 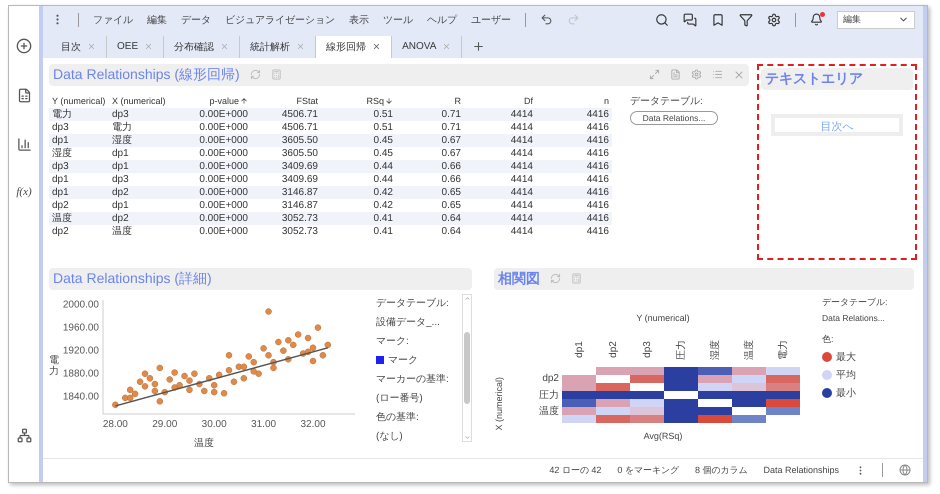 I want to click on add-icon, so click(x=24, y=46).